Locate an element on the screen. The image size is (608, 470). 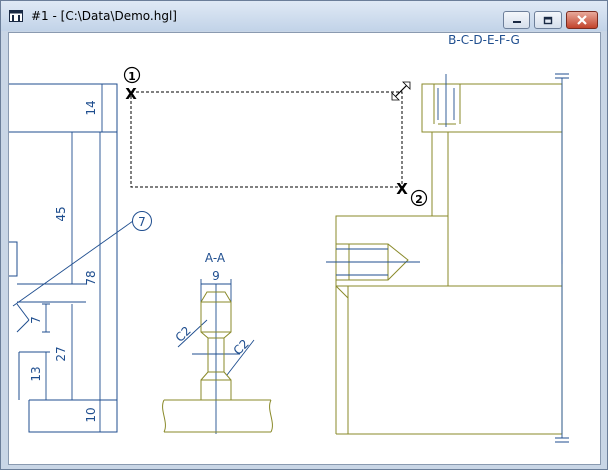
dim-13: 13 is located at coordinates (36, 373).